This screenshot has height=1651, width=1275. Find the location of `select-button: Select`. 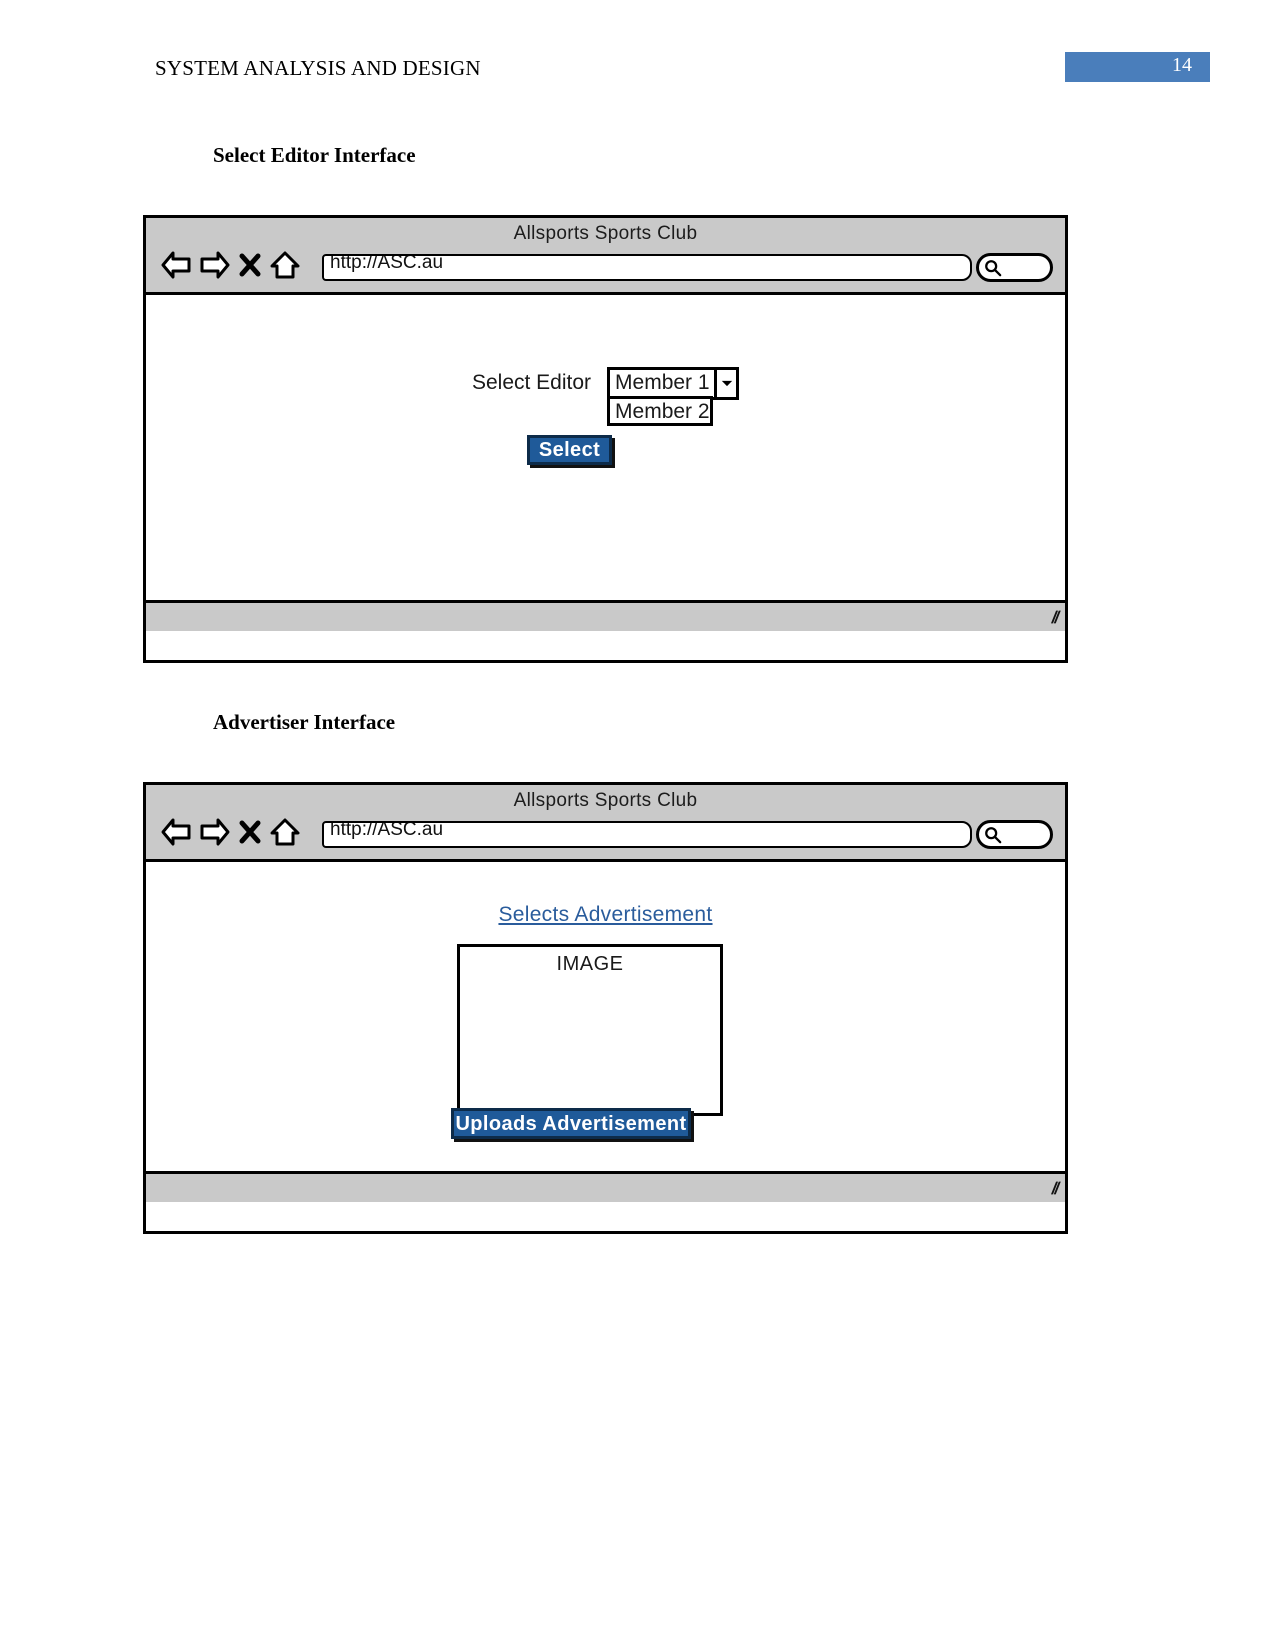

select-button: Select is located at coordinates (569, 450).